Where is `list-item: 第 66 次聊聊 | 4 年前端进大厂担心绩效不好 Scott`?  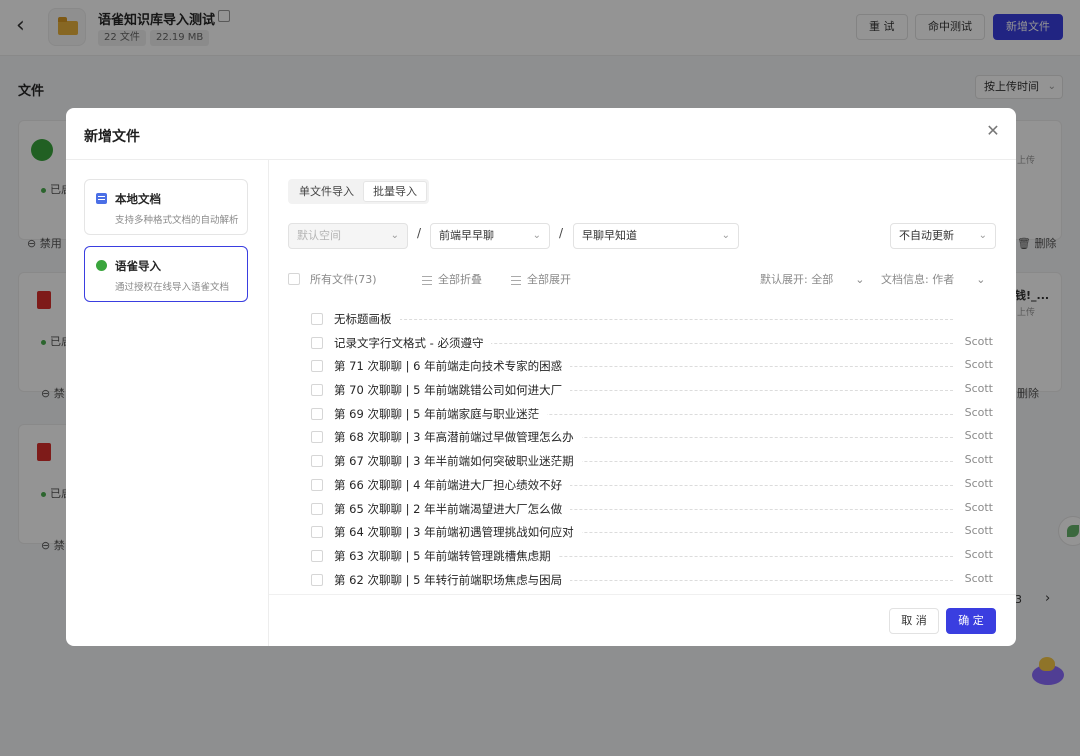 list-item: 第 66 次聊聊 | 4 年前端进大厂担心绩效不好 Scott is located at coordinates (652, 486).